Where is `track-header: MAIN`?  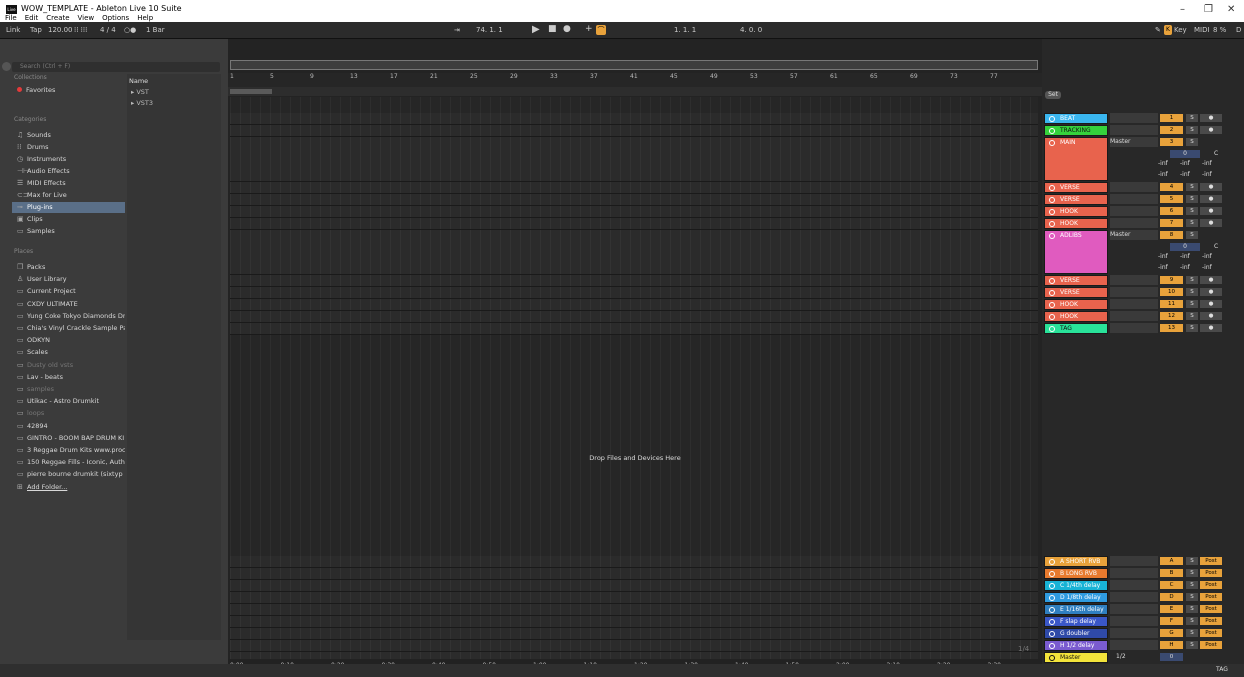
track-header: MAIN is located at coordinates (1076, 159).